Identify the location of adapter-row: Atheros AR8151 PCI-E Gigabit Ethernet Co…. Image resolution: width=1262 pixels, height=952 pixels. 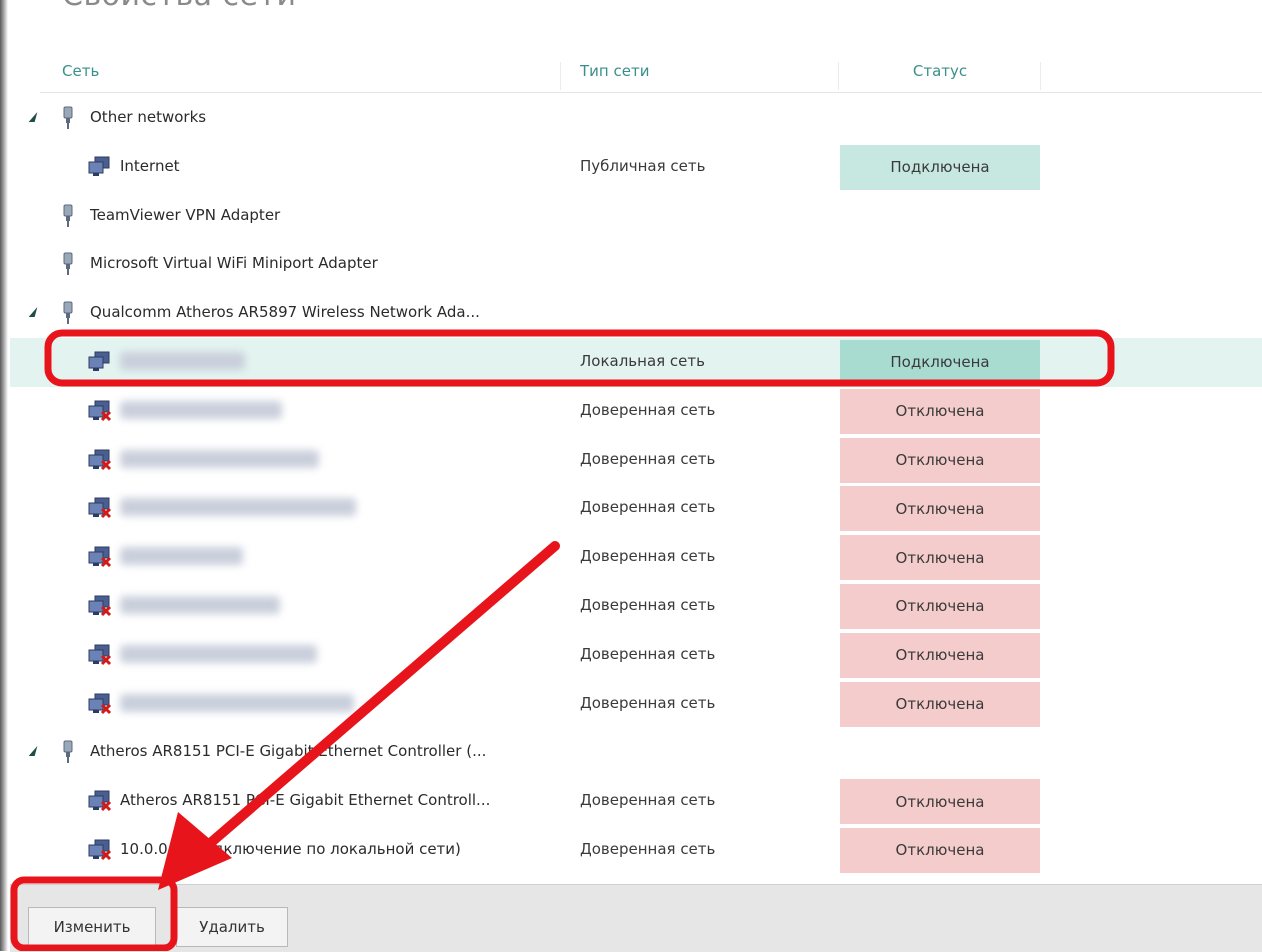
(636, 752).